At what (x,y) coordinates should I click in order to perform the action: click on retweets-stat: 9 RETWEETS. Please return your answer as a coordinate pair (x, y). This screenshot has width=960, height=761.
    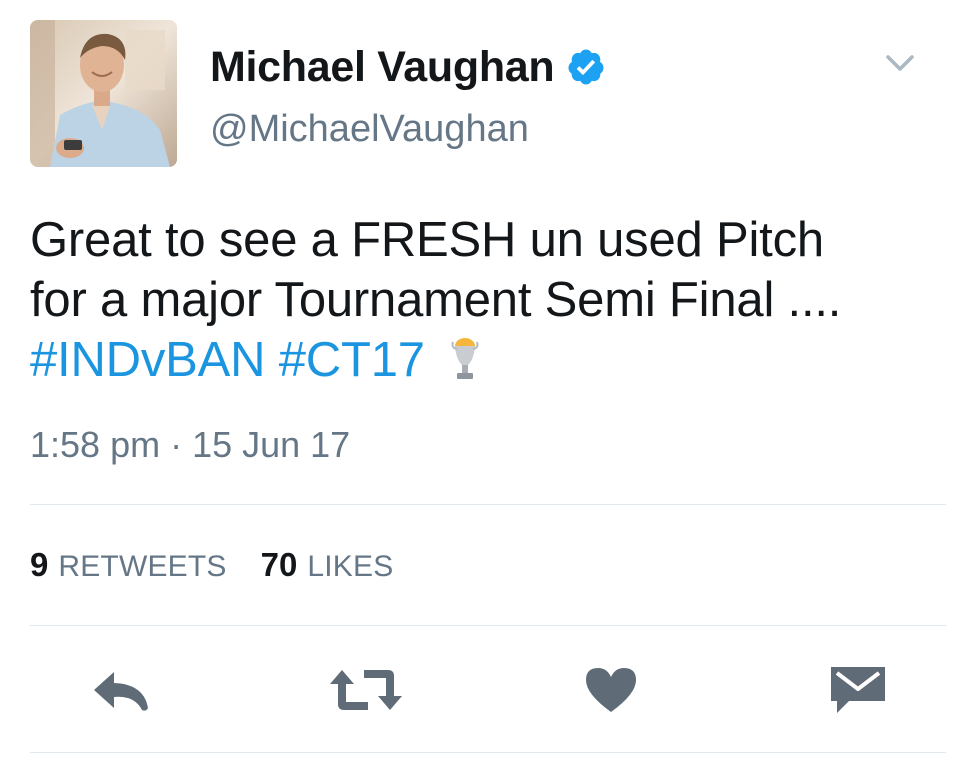
    Looking at the image, I should click on (128, 565).